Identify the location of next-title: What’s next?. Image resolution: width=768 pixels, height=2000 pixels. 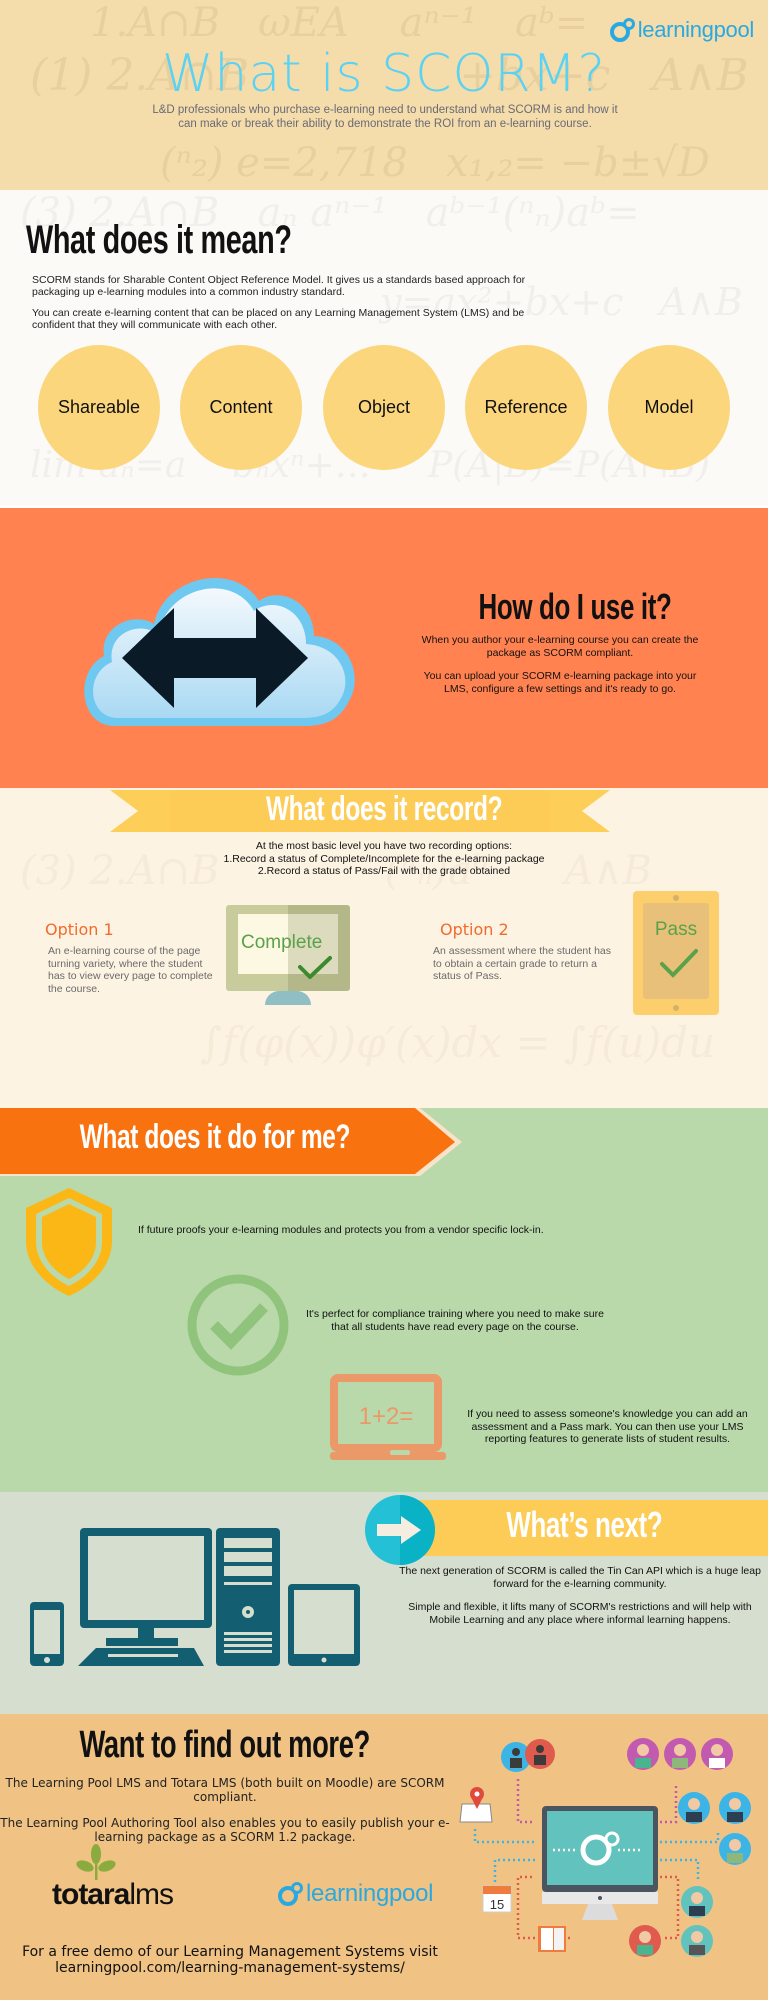
(584, 1524).